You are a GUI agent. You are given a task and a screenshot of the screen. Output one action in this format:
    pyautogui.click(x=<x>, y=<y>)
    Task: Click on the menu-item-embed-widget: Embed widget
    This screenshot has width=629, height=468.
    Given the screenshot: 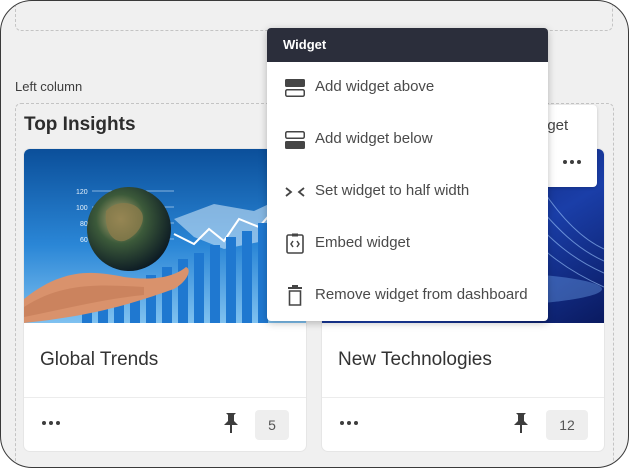 What is the action you would take?
    pyautogui.click(x=407, y=244)
    